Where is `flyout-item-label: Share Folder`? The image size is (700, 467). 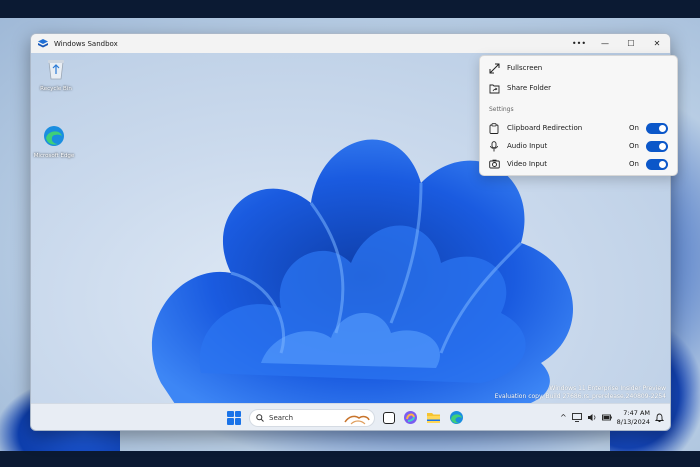
flyout-item-label: Share Folder is located at coordinates (529, 88).